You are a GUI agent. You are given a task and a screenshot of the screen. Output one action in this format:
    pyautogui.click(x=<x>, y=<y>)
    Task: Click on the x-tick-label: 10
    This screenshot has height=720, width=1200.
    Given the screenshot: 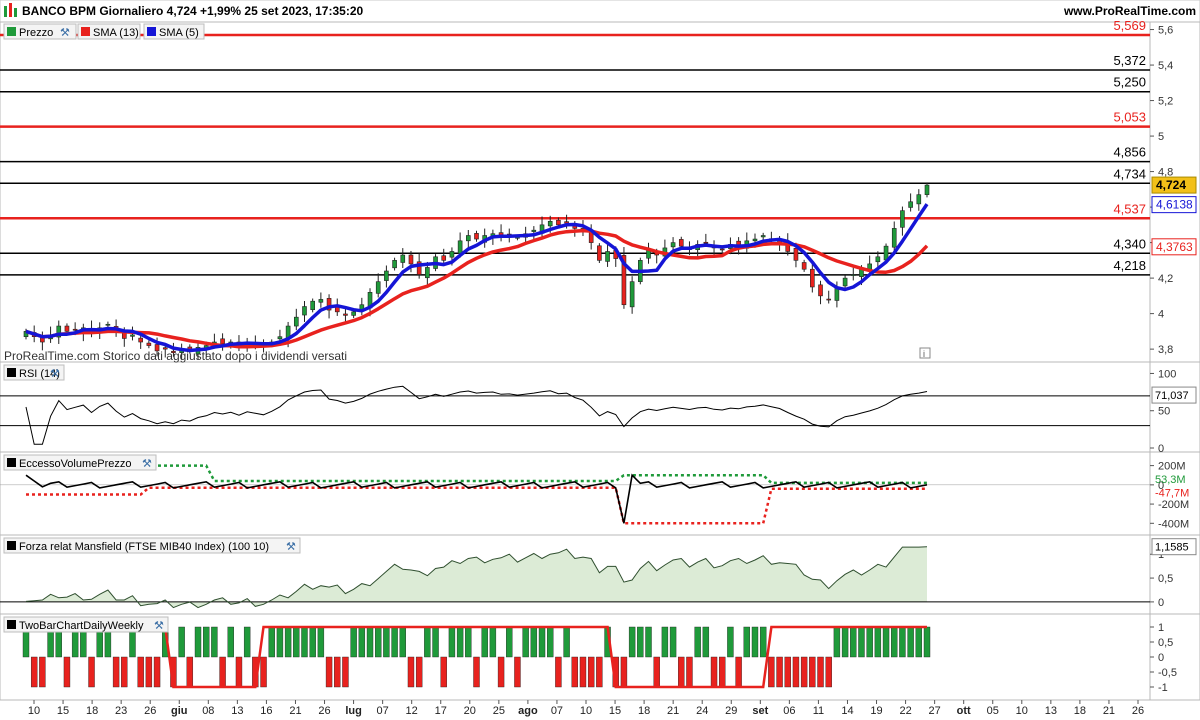 What is the action you would take?
    pyautogui.click(x=586, y=711)
    